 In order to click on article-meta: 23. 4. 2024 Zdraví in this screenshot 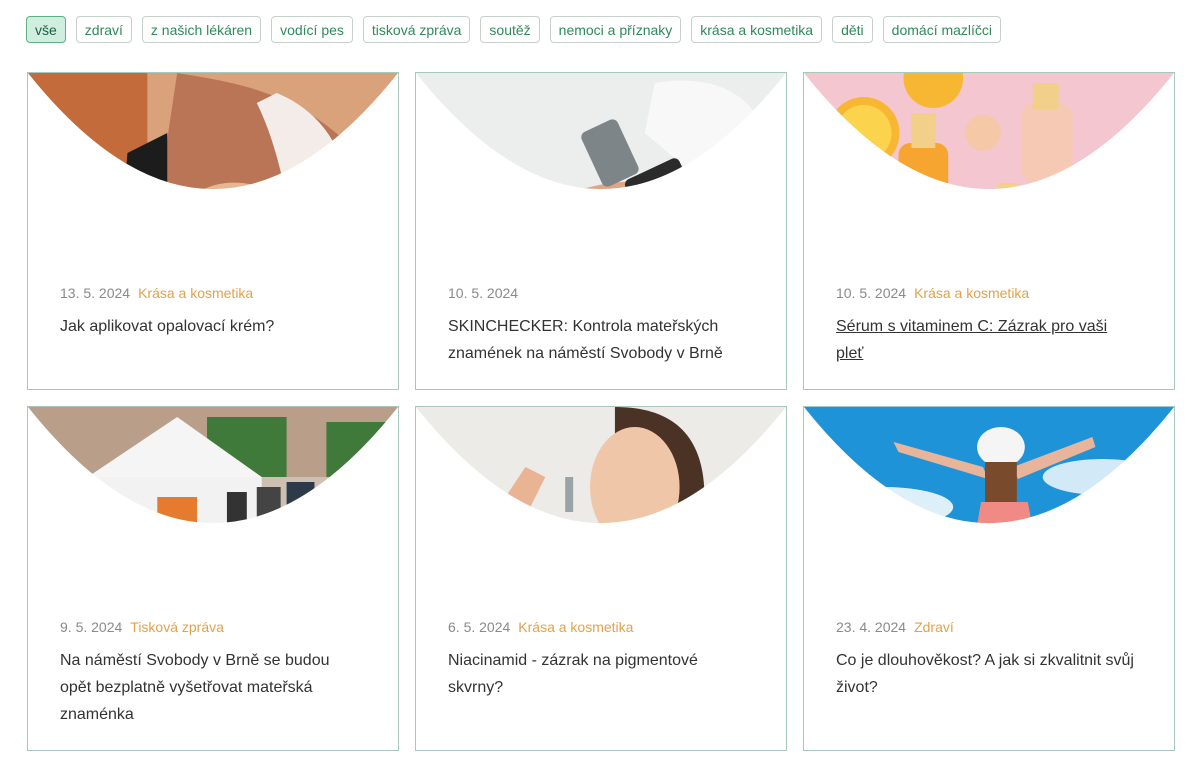, I will do `click(895, 627)`.